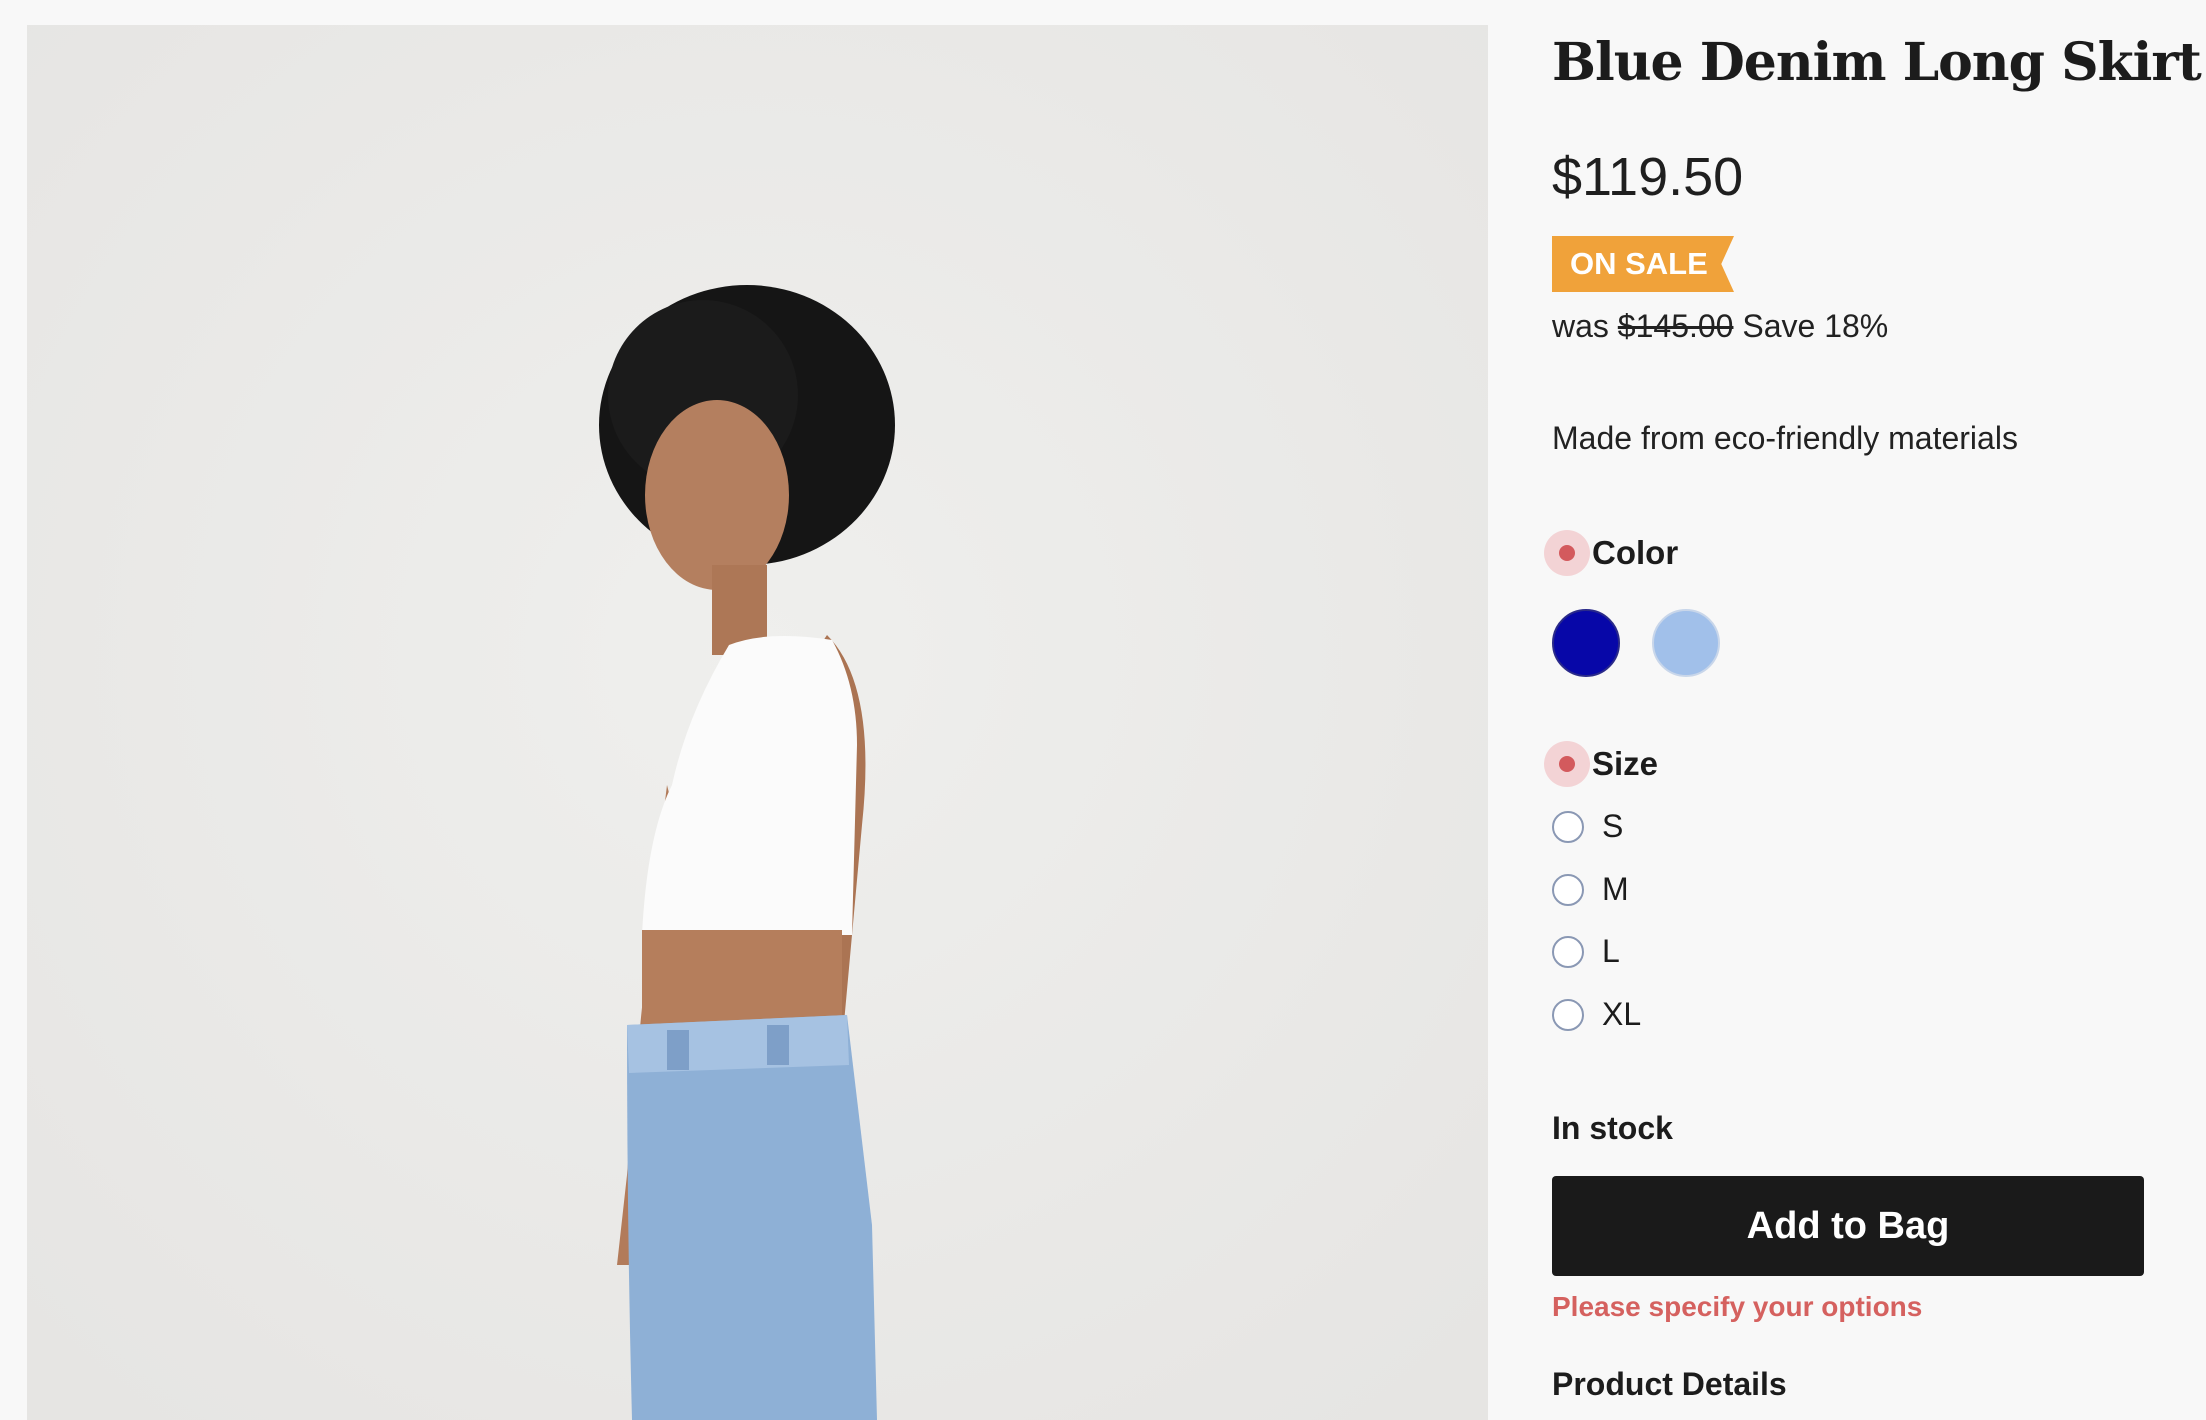  Describe the element at coordinates (1848, 1226) in the screenshot. I see `add-to-bag-button: Add to Bag` at that location.